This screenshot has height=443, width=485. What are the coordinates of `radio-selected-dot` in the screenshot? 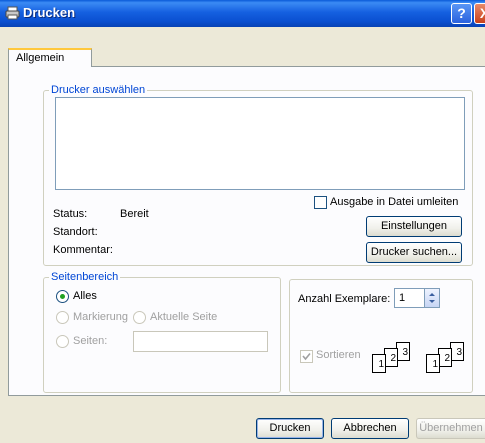 It's located at (62, 296).